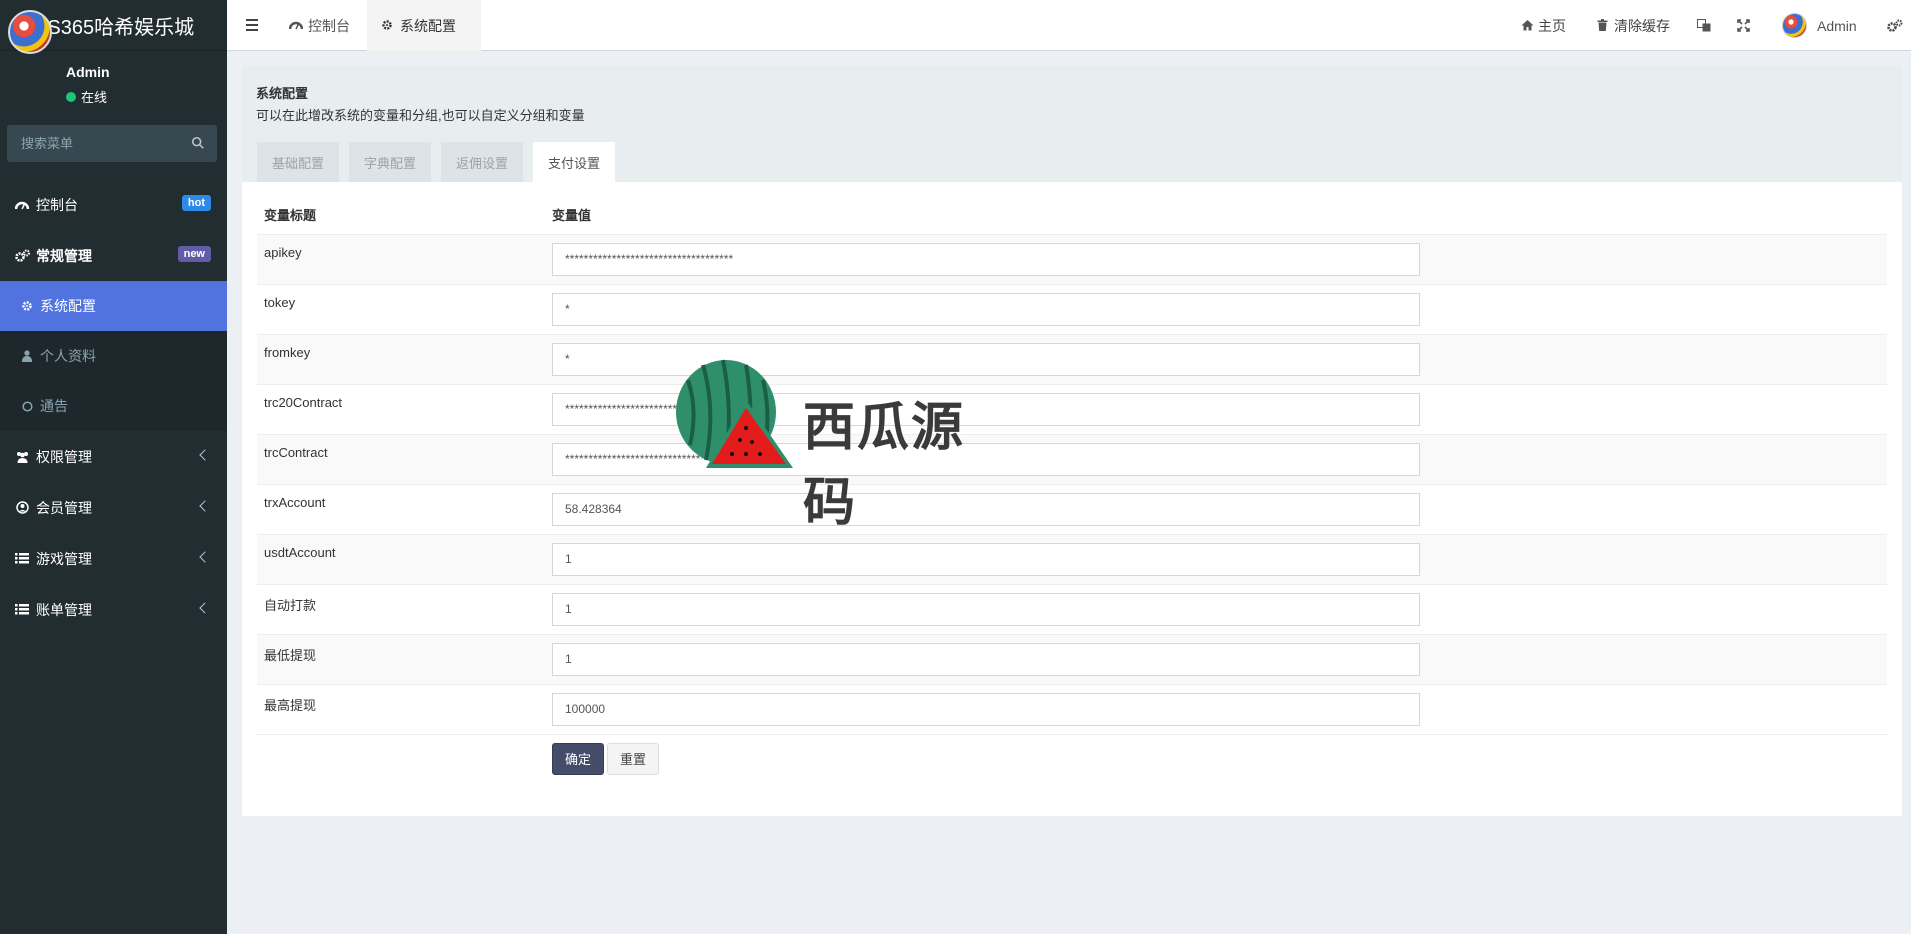  What do you see at coordinates (253, 25) in the screenshot?
I see `menu-toggle-icon` at bounding box center [253, 25].